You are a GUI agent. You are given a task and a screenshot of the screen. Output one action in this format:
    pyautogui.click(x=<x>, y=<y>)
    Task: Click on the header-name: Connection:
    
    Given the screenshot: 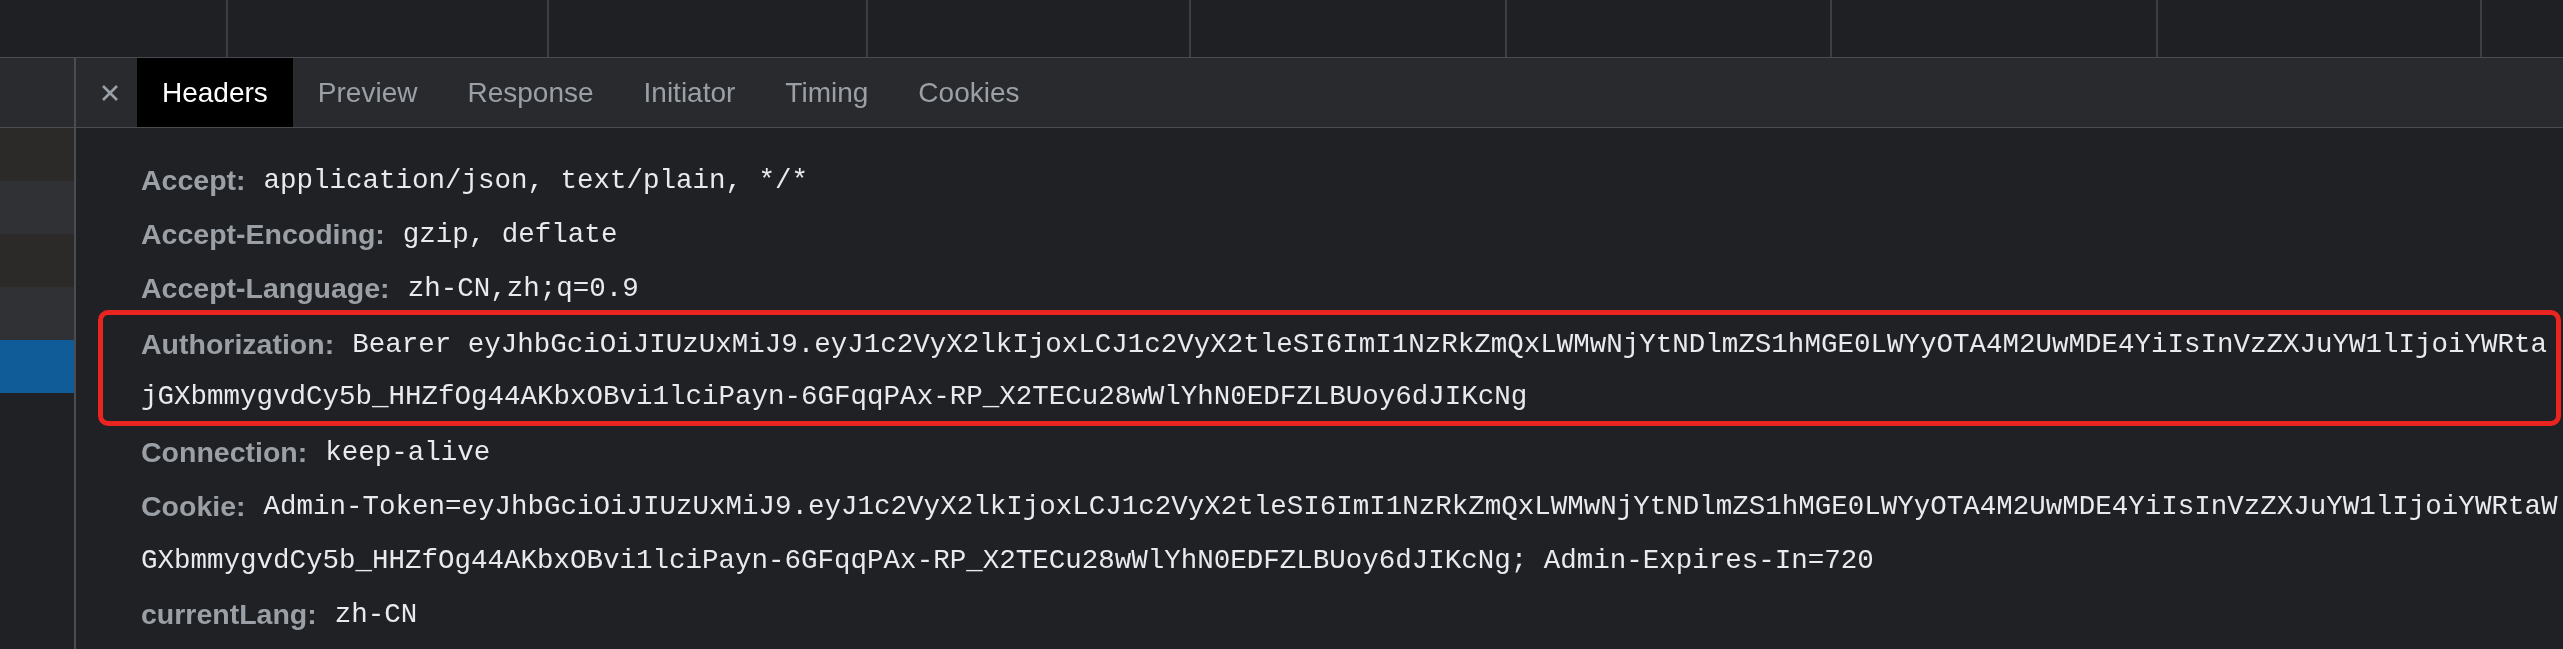 What is the action you would take?
    pyautogui.click(x=224, y=452)
    